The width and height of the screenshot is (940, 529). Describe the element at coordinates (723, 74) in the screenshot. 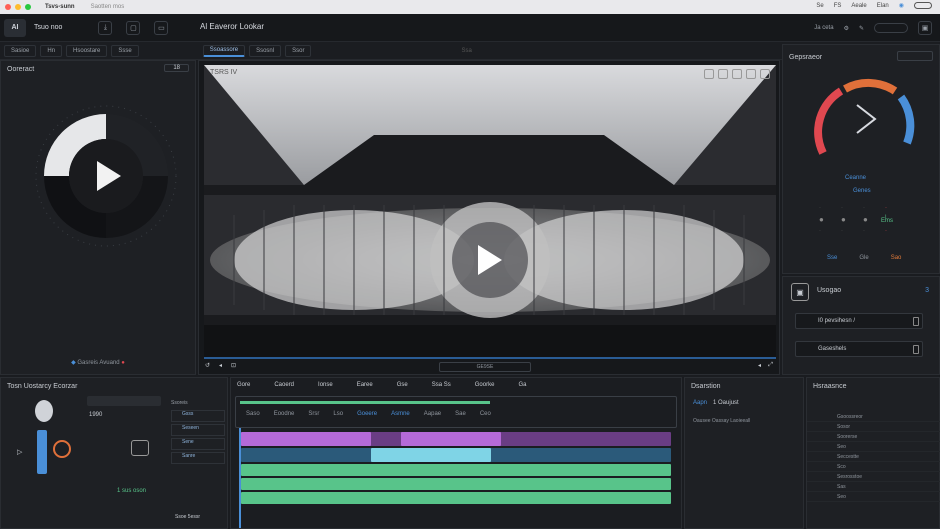

I see `grid-icon` at that location.